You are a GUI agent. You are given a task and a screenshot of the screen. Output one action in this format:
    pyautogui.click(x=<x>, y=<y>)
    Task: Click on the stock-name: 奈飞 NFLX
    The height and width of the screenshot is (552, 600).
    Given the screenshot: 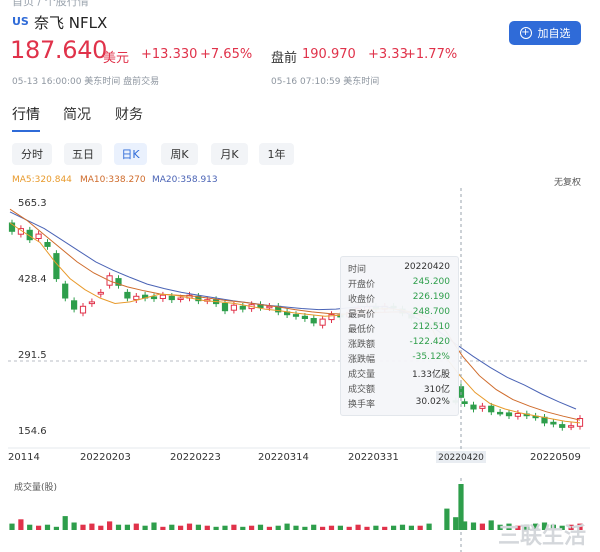 What is the action you would take?
    pyautogui.click(x=71, y=23)
    